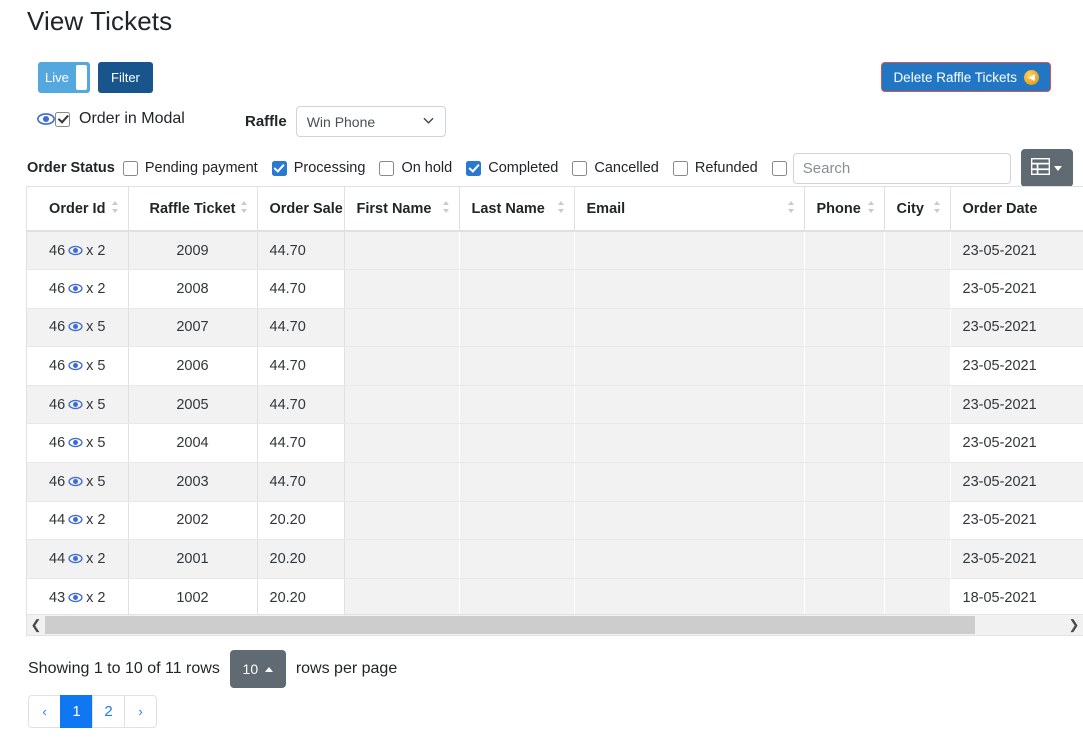  Describe the element at coordinates (1016, 209) in the screenshot. I see `column-header-order-date: Order Date` at that location.